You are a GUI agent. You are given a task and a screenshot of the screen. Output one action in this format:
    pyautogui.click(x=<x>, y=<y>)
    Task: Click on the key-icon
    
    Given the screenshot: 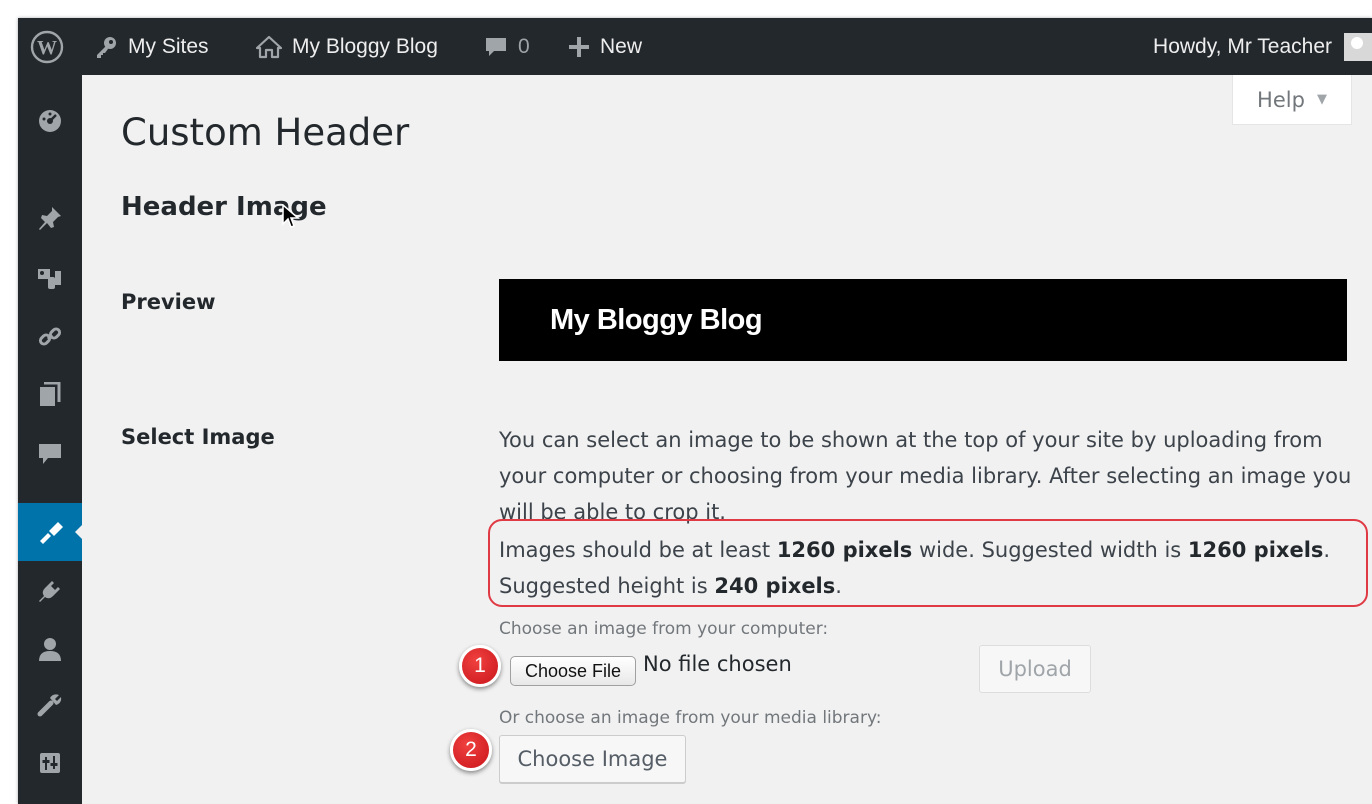 What is the action you would take?
    pyautogui.click(x=106, y=47)
    